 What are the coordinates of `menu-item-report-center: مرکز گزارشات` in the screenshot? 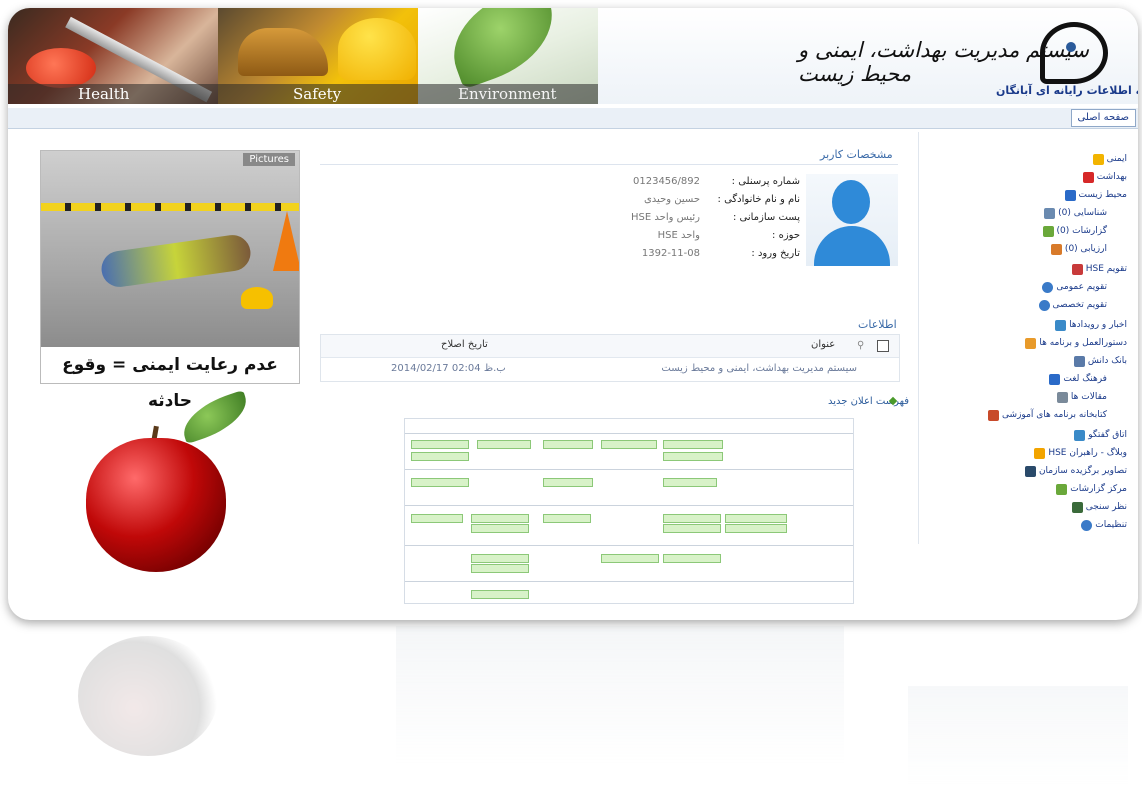 It's located at (1091, 489).